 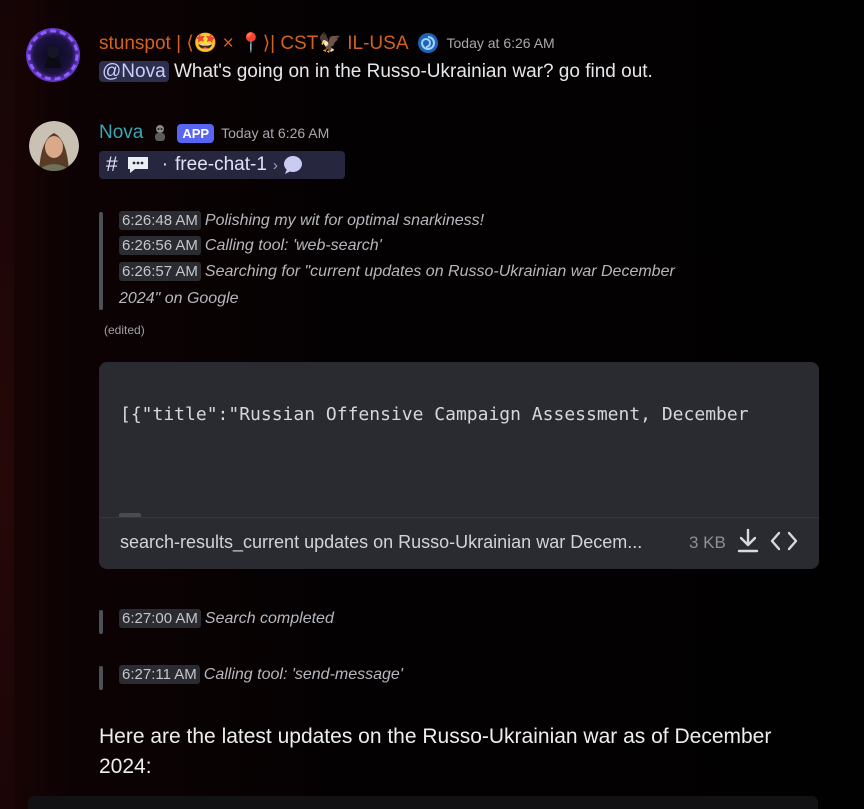 What do you see at coordinates (112, 164) in the screenshot?
I see `channel-hash-icon: #` at bounding box center [112, 164].